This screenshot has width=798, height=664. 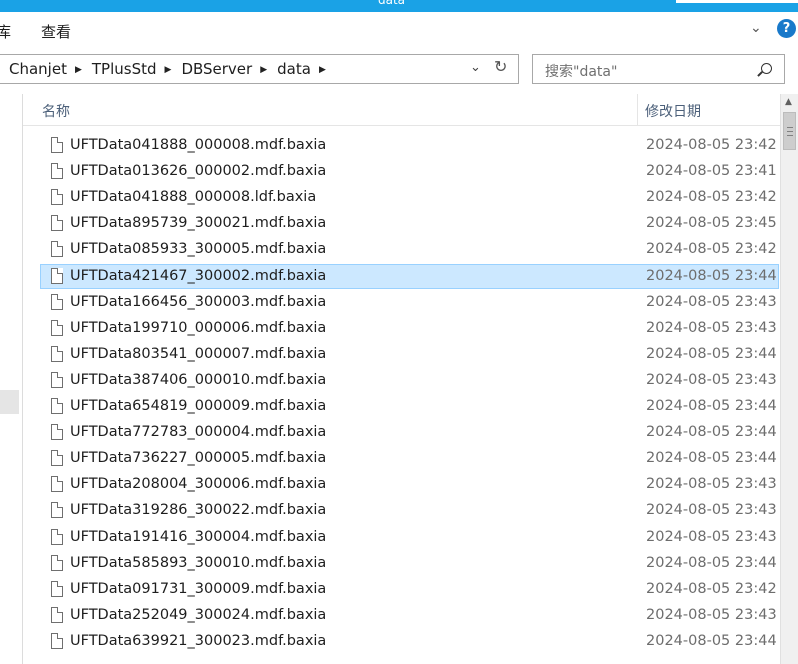 What do you see at coordinates (198, 276) in the screenshot?
I see `file-name: UFTData421467_300002.mdf.baxia` at bounding box center [198, 276].